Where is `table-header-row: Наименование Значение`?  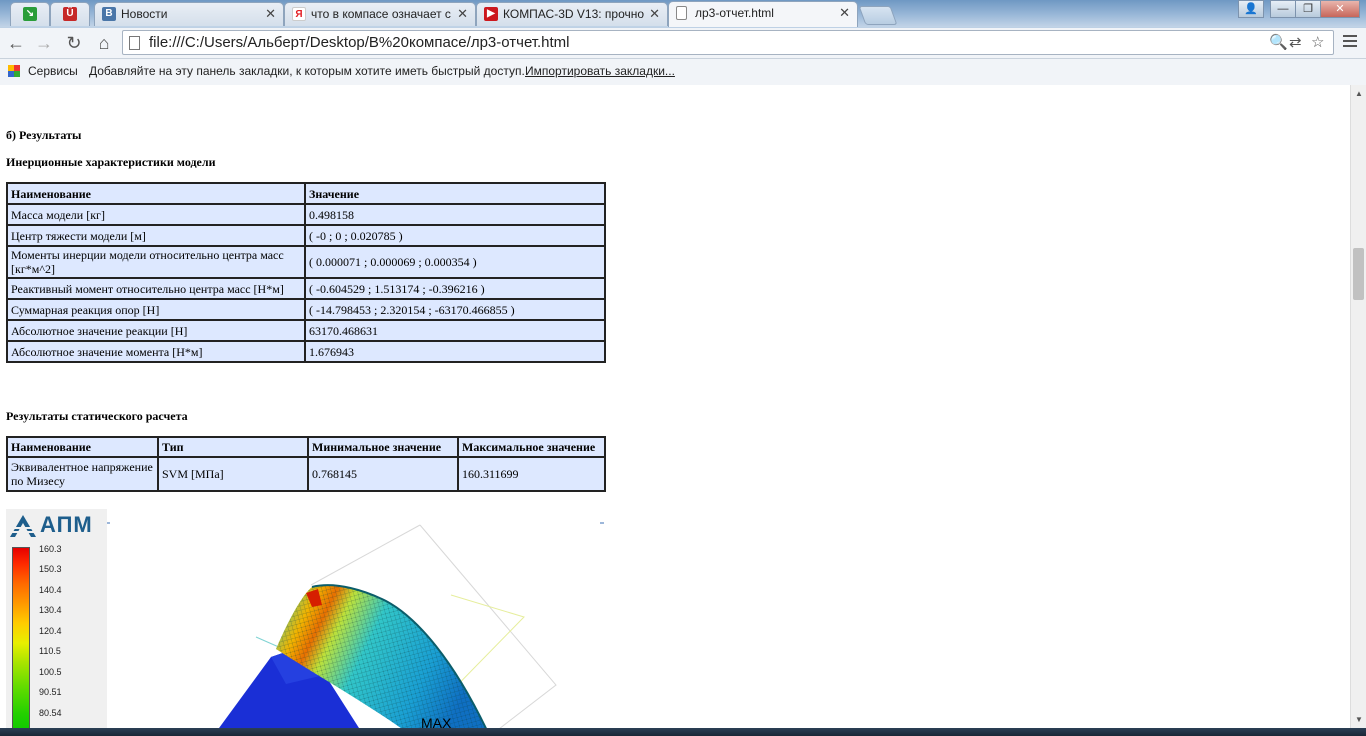
table-header-row: Наименование Значение is located at coordinates (306, 193).